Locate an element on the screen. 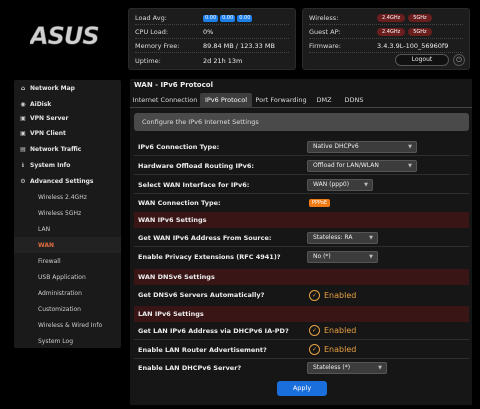  uptime-label: Uptime: is located at coordinates (148, 60).